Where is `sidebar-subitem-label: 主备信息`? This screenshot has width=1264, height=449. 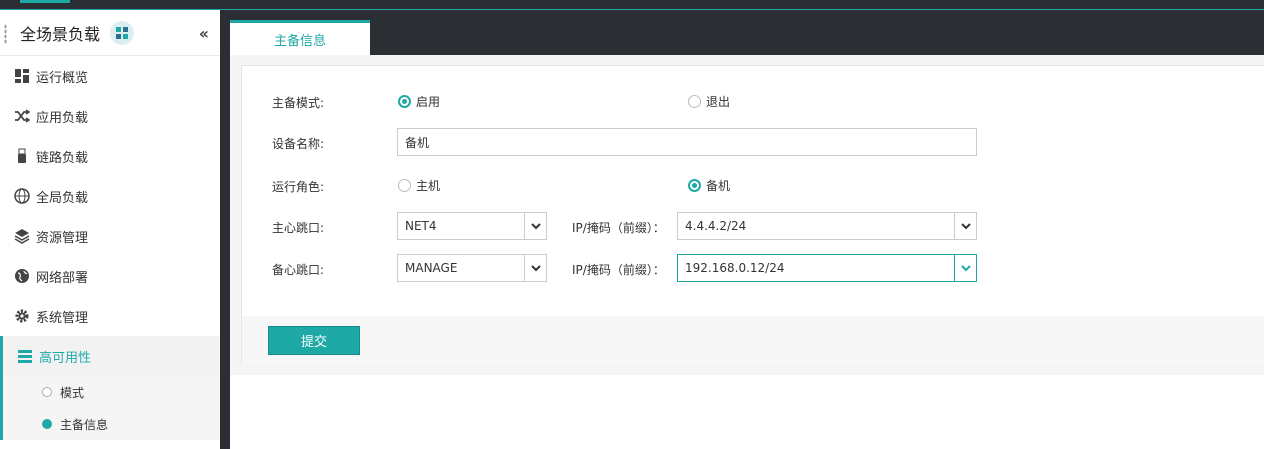
sidebar-subitem-label: 主备信息 is located at coordinates (84, 424).